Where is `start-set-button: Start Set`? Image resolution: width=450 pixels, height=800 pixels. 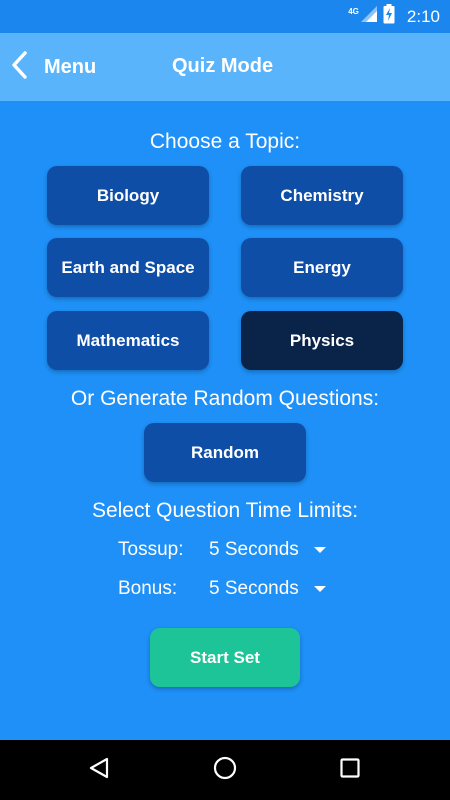
start-set-button: Start Set is located at coordinates (225, 657).